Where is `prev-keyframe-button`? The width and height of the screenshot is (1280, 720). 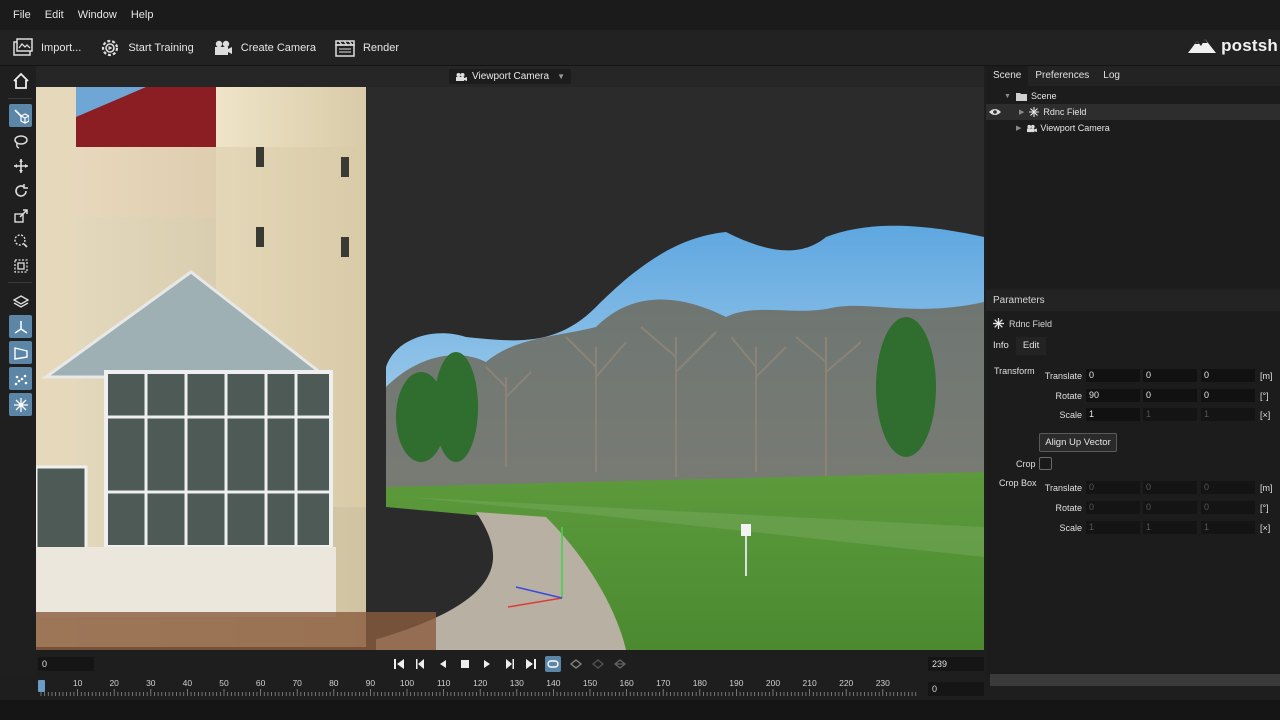 prev-keyframe-button is located at coordinates (421, 664).